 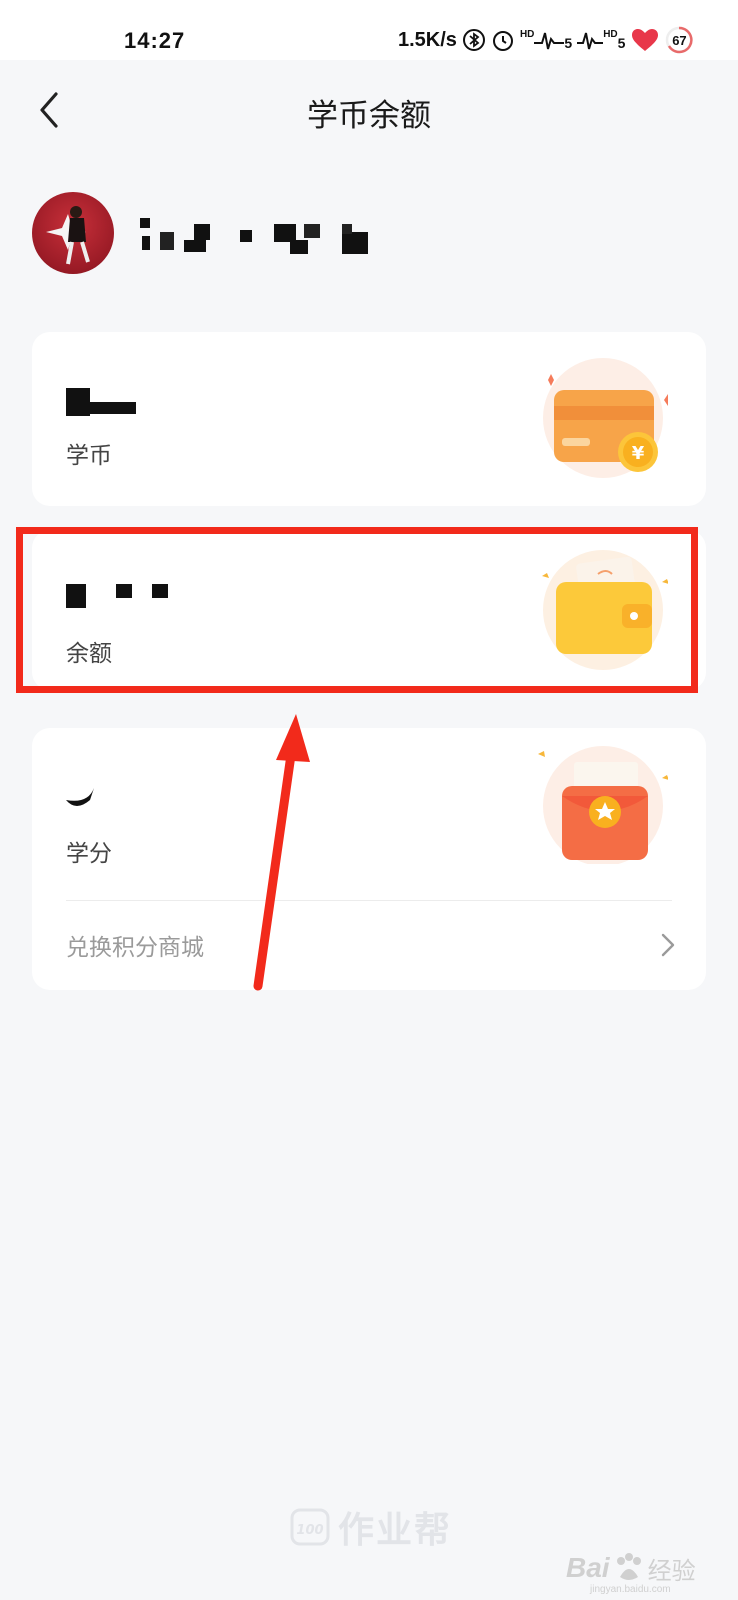 I want to click on bluetooth-icon, so click(x=473, y=40).